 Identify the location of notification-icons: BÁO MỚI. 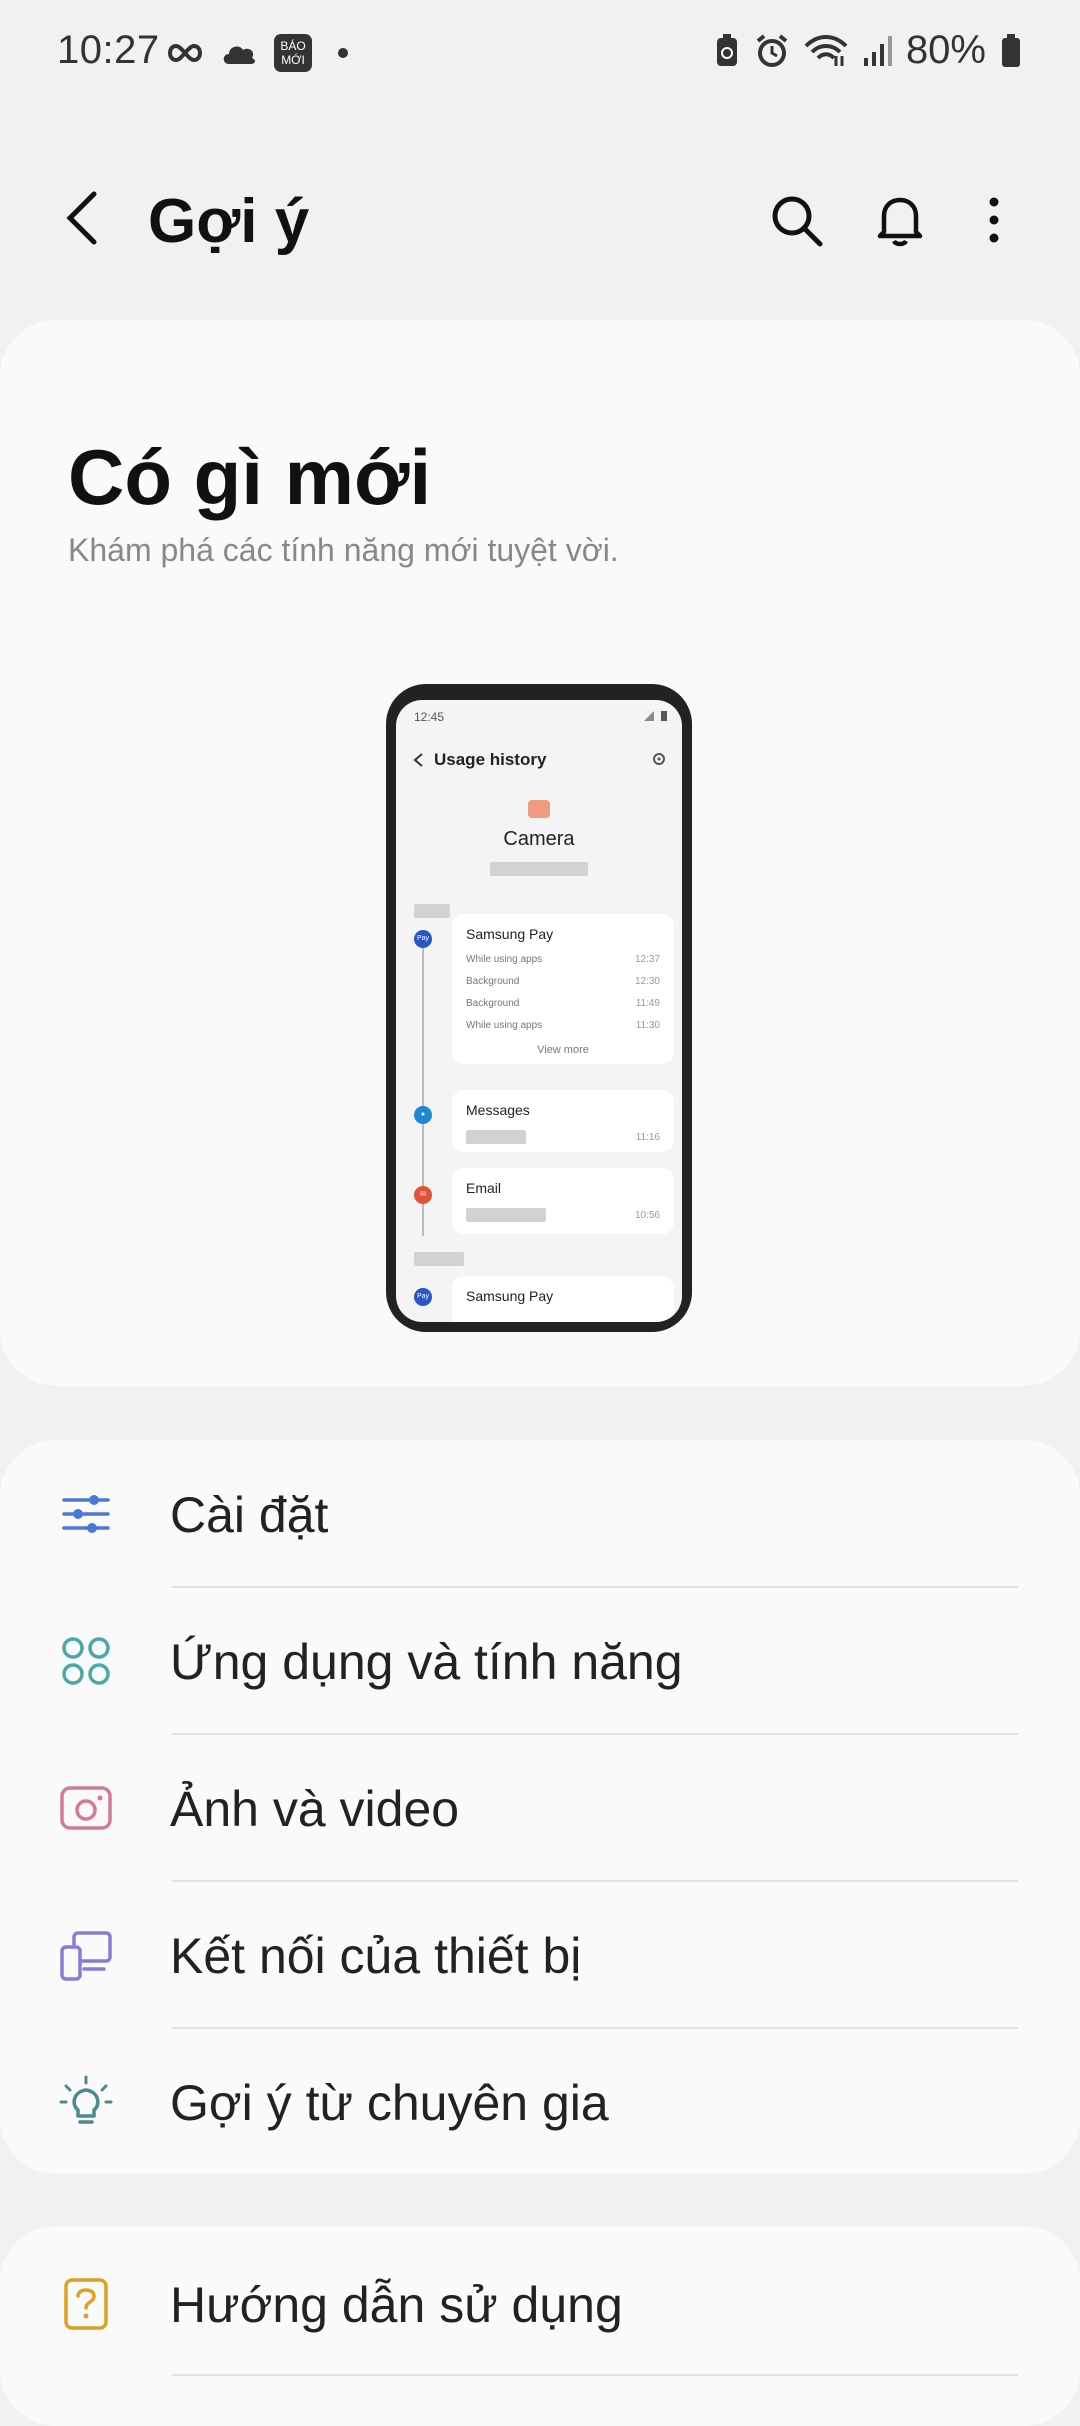
(257, 53).